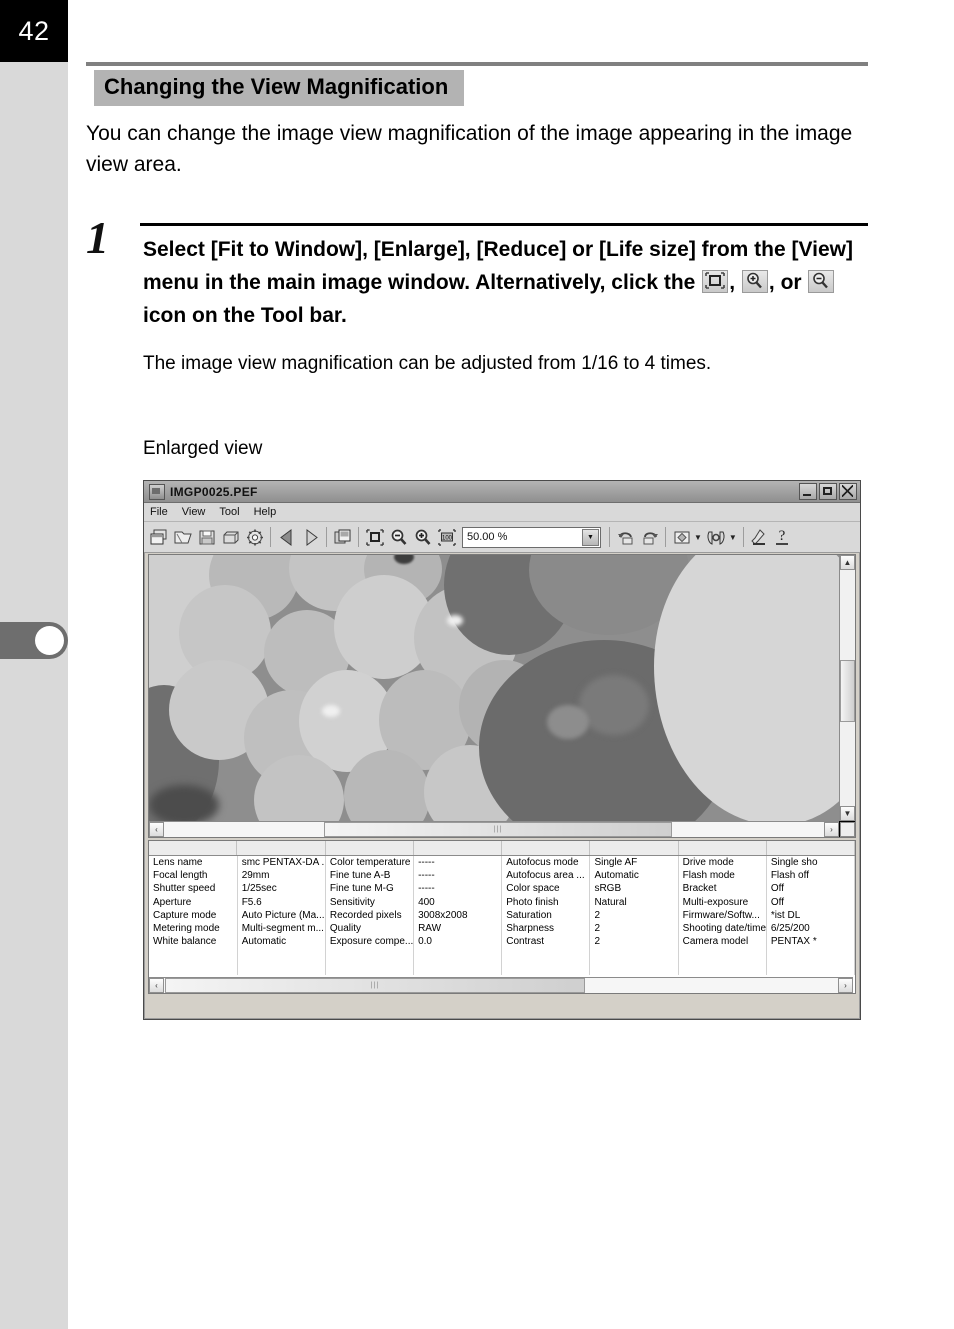  What do you see at coordinates (845, 985) in the screenshot?
I see `metadata-scroll-right-button: ›` at bounding box center [845, 985].